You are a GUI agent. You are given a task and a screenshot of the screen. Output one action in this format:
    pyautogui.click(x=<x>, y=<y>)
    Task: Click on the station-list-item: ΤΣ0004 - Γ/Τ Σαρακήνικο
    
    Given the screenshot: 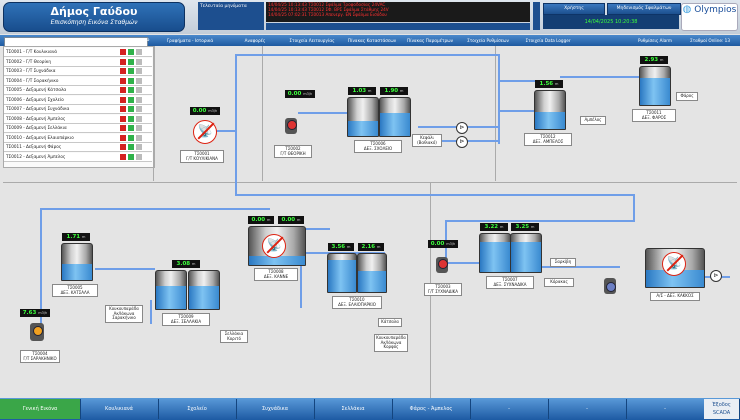 What is the action you would take?
    pyautogui.click(x=78, y=81)
    